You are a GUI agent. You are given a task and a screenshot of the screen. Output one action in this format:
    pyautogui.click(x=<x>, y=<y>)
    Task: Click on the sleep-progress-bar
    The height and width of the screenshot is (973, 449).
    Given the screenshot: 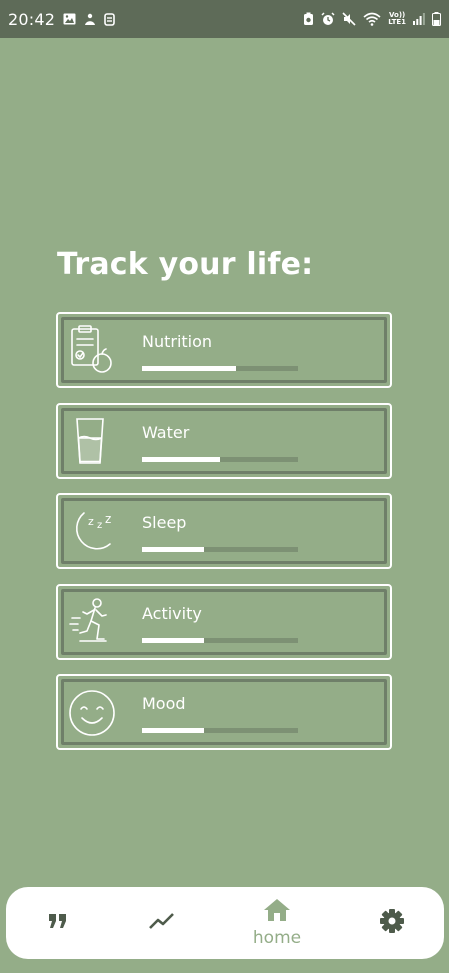 What is the action you would take?
    pyautogui.click(x=220, y=549)
    